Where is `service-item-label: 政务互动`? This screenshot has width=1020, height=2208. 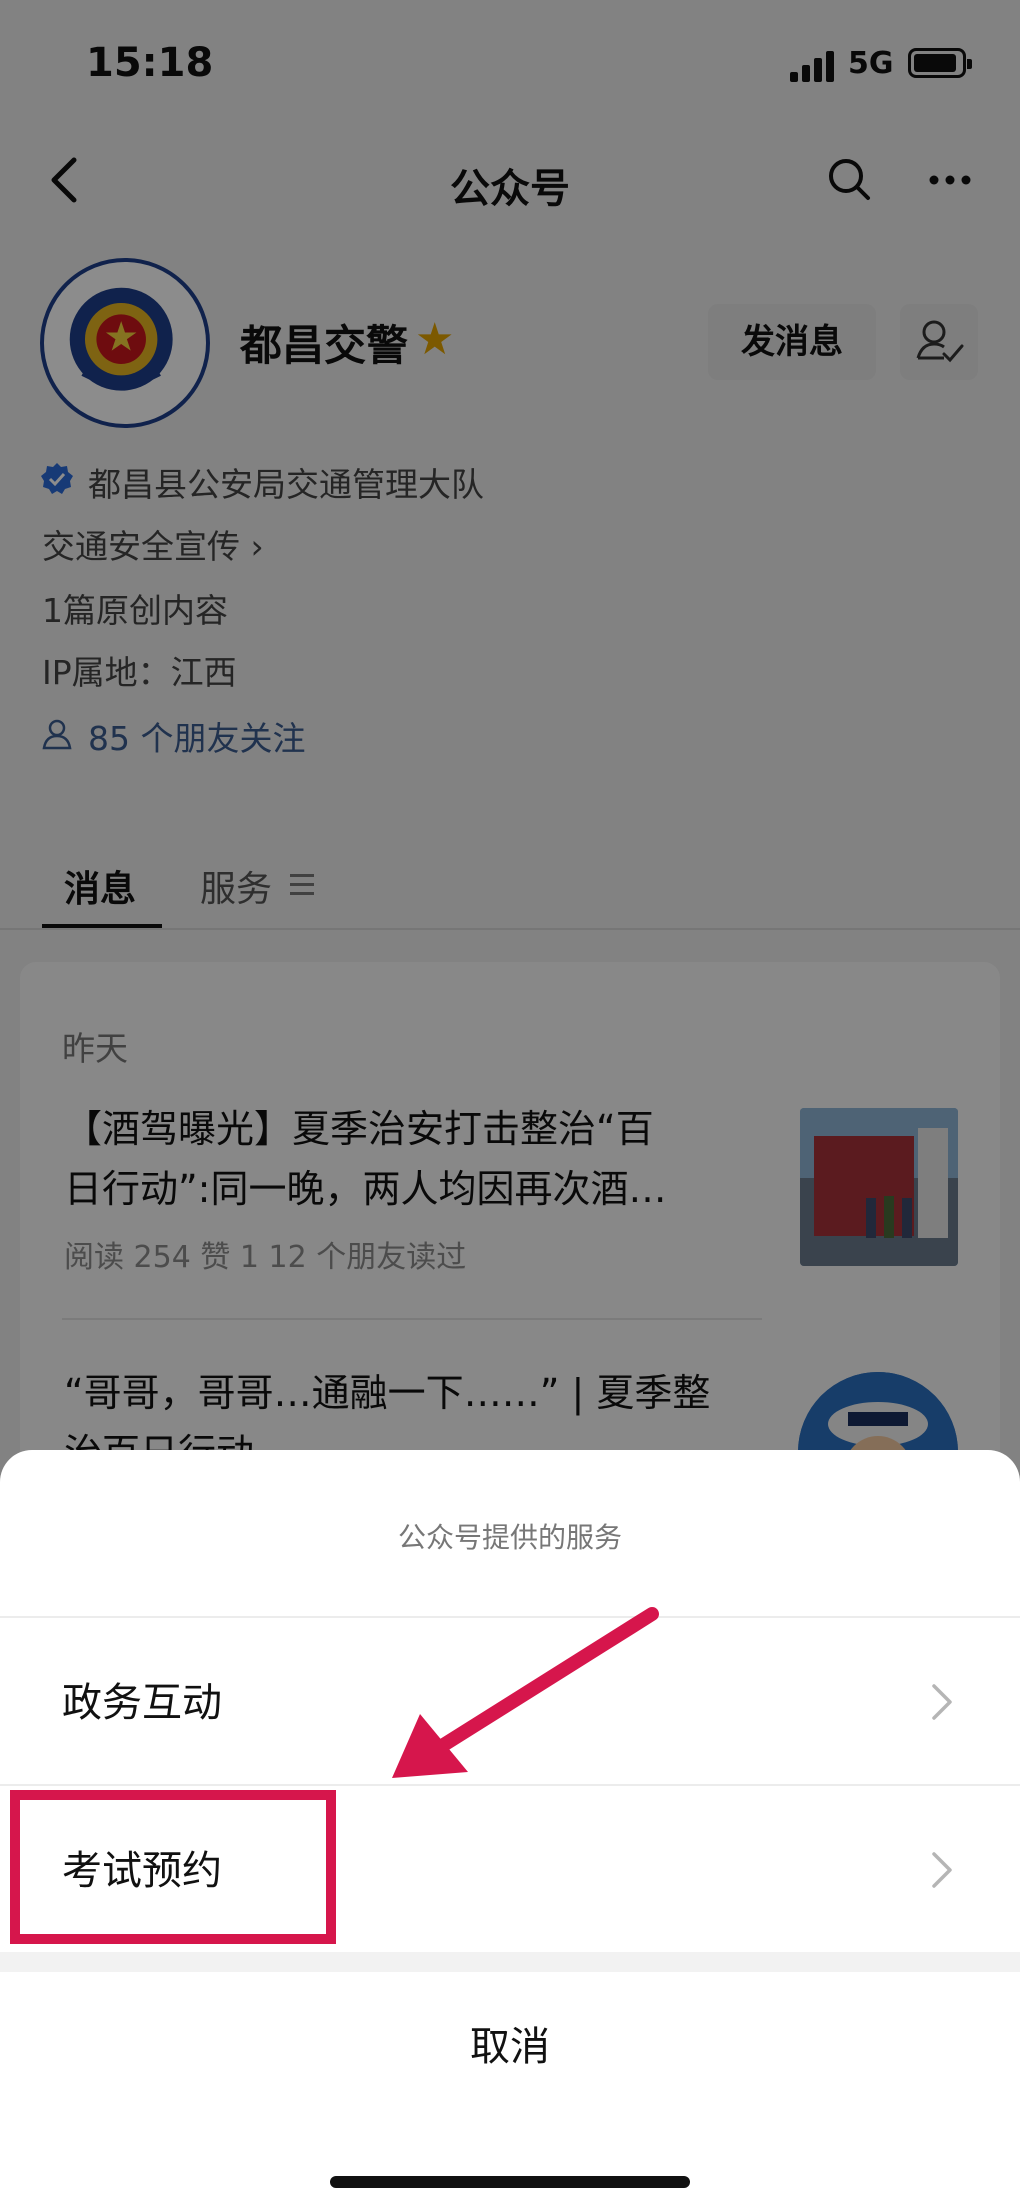
service-item-label: 政务互动 is located at coordinates (142, 1703).